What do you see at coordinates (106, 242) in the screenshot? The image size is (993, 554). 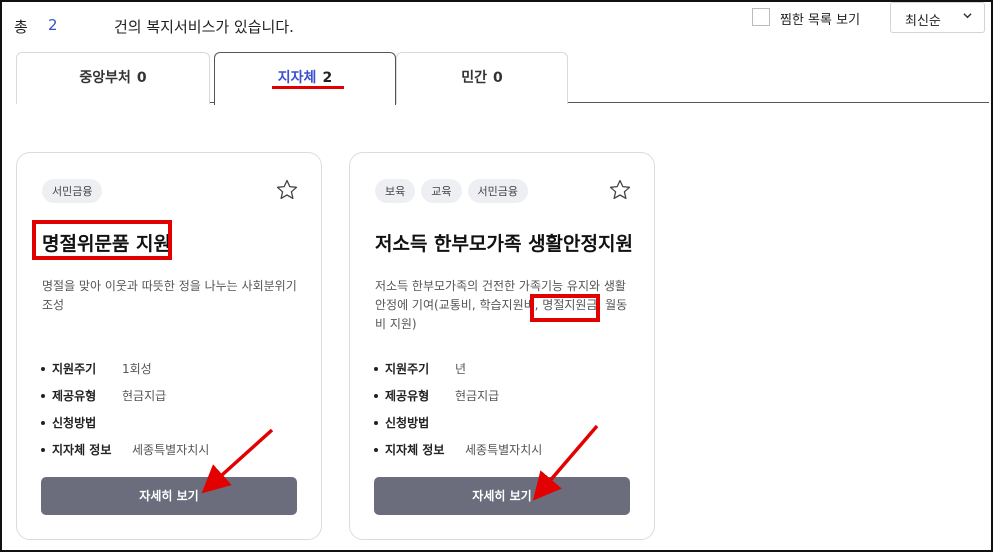 I see `card-title: 명절위문품 지원` at bounding box center [106, 242].